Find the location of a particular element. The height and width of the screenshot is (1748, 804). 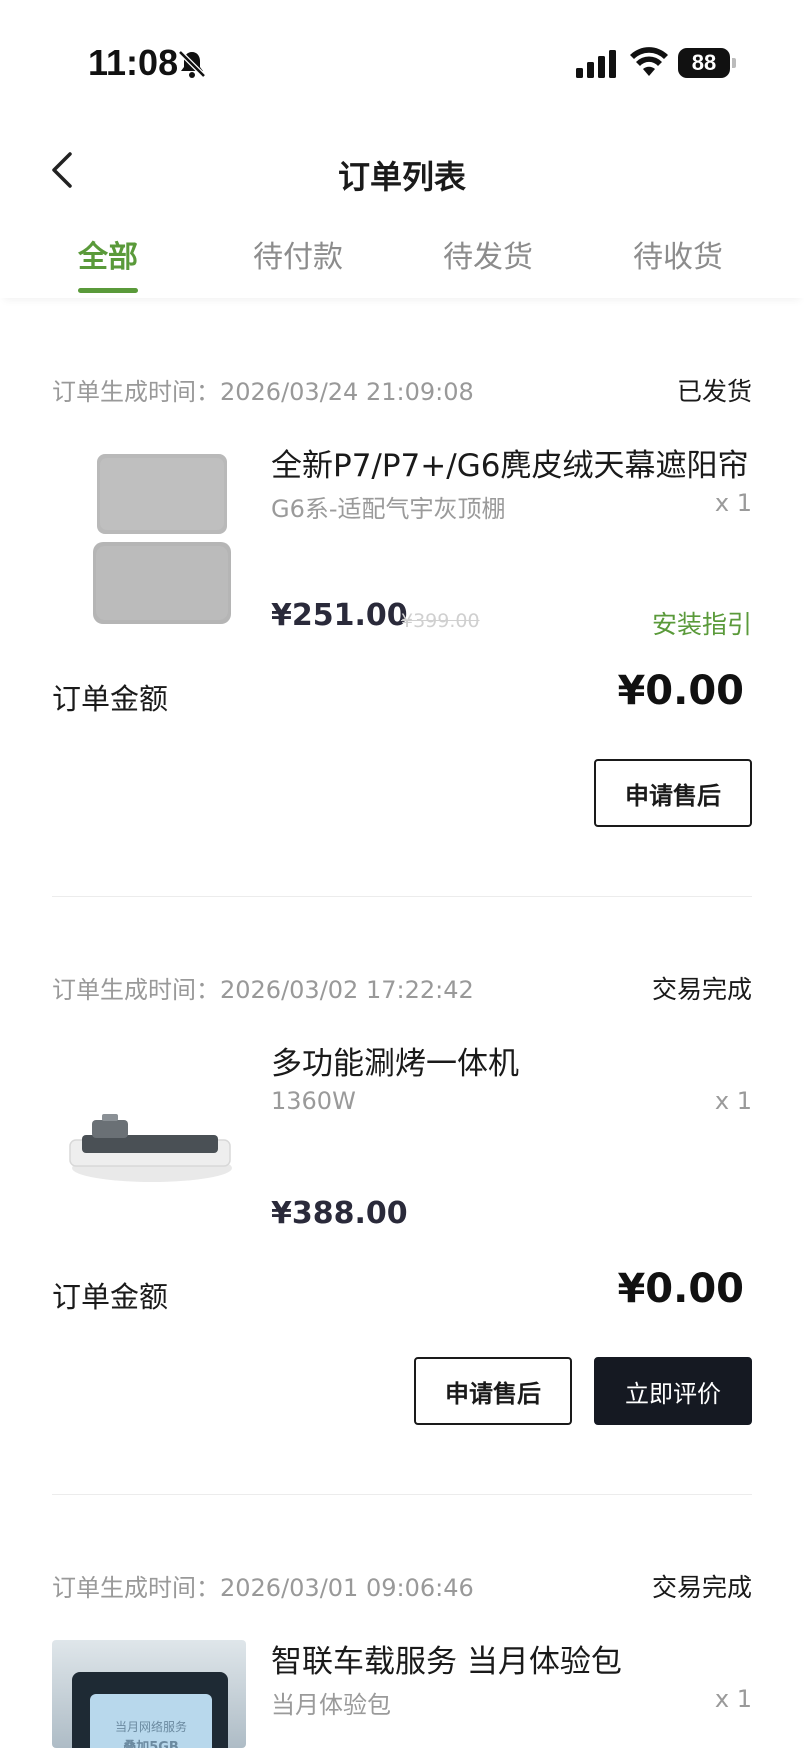

battery-indicator: 88 is located at coordinates (707, 63).